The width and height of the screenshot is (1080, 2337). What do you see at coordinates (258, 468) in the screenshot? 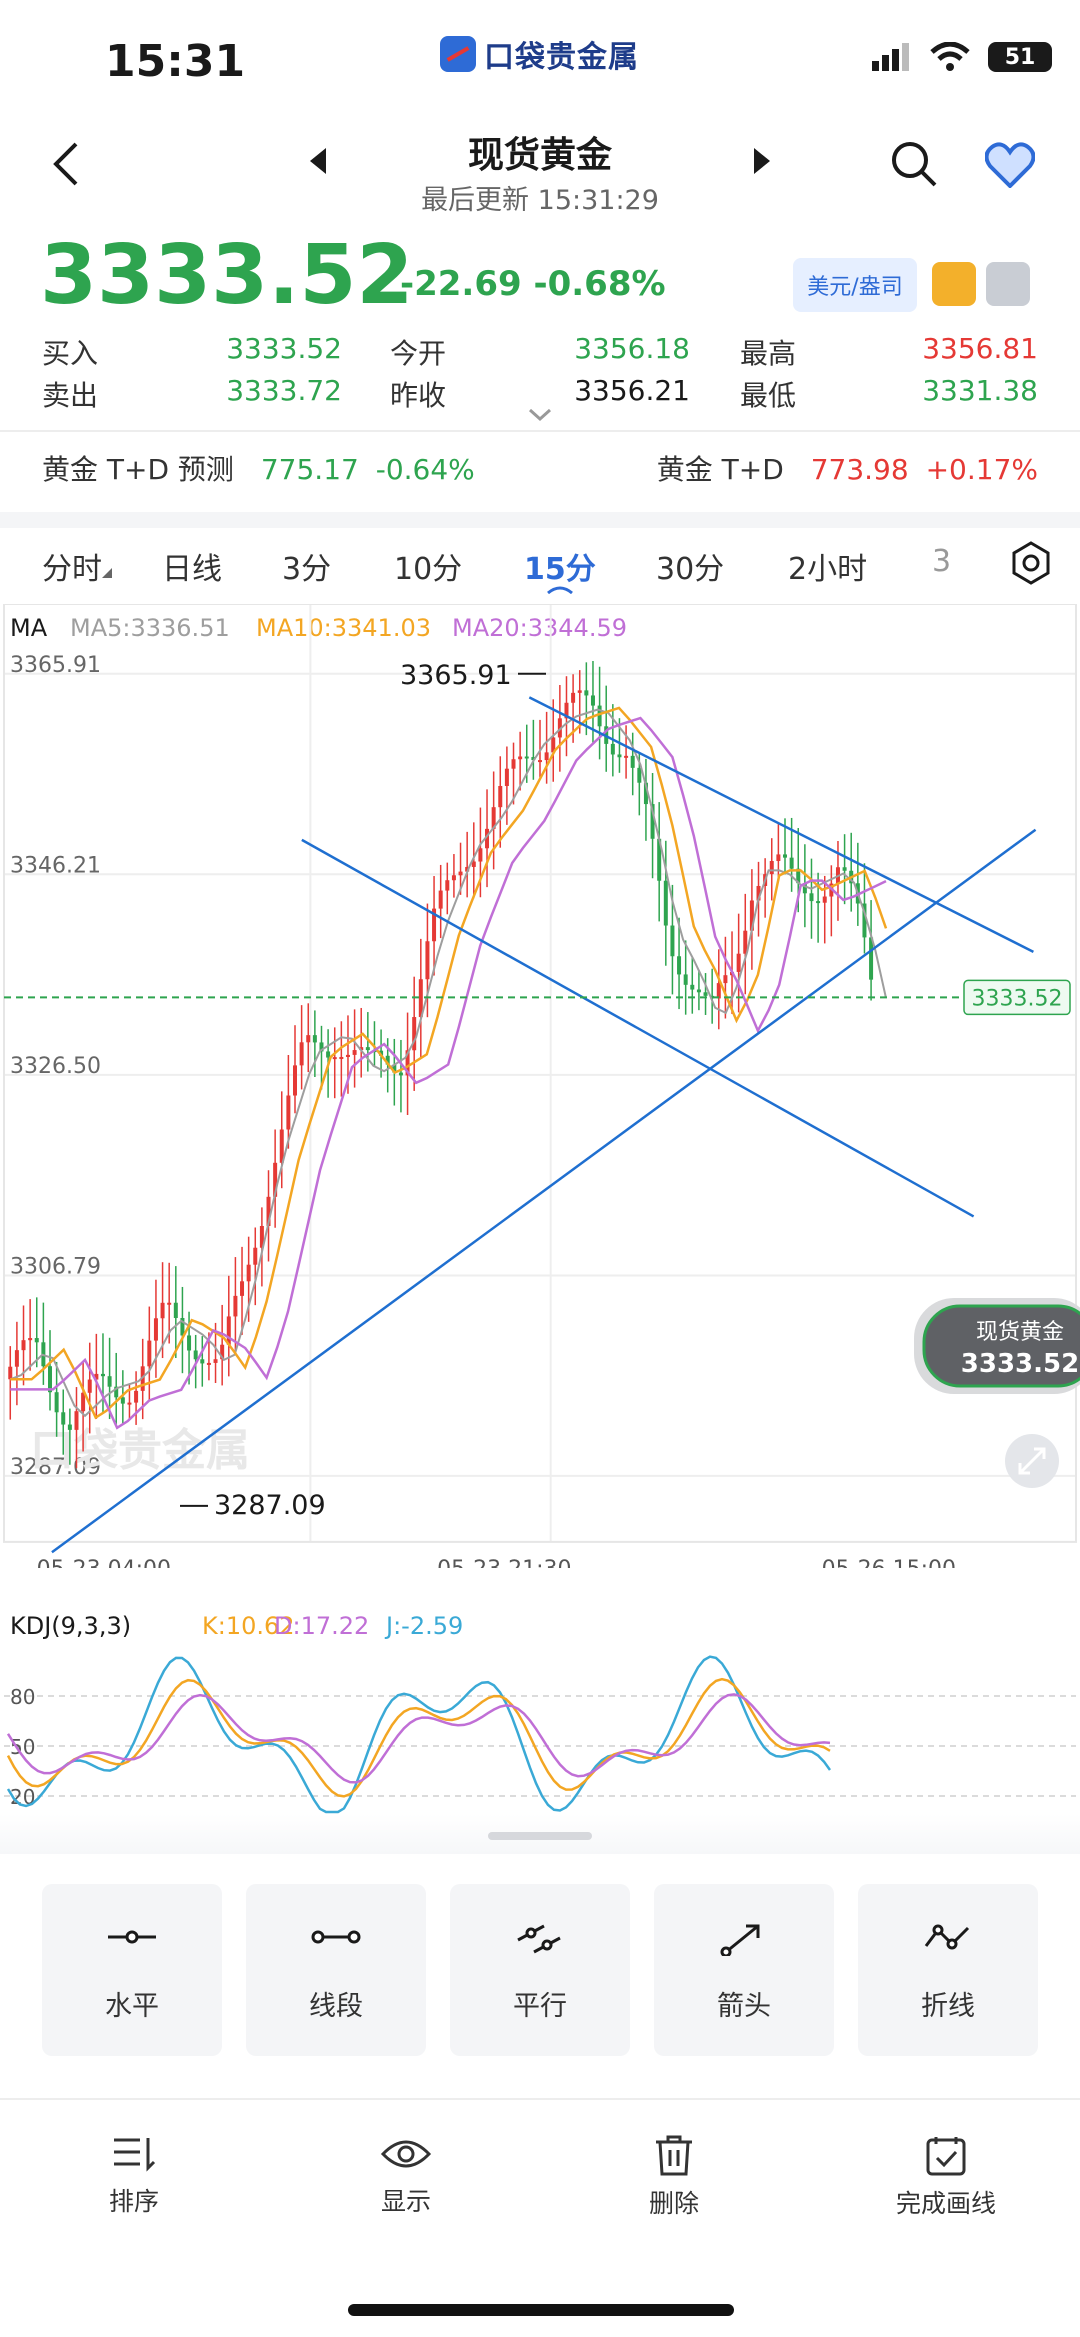
I see `td-forecast-row: 黄金 T+D 预测 775.17 -0.64%` at bounding box center [258, 468].